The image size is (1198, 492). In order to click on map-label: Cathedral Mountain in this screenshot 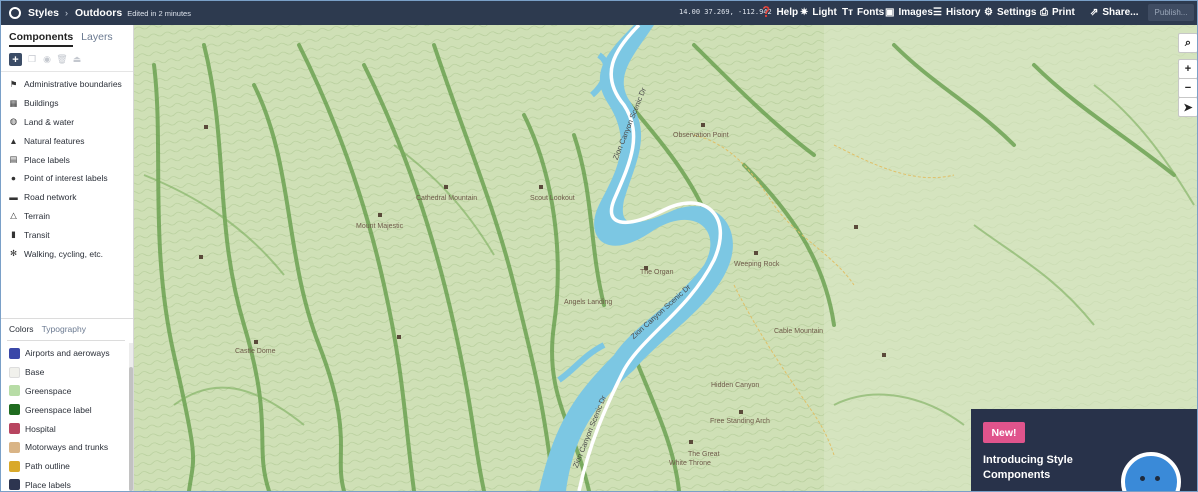, I will do `click(446, 198)`.